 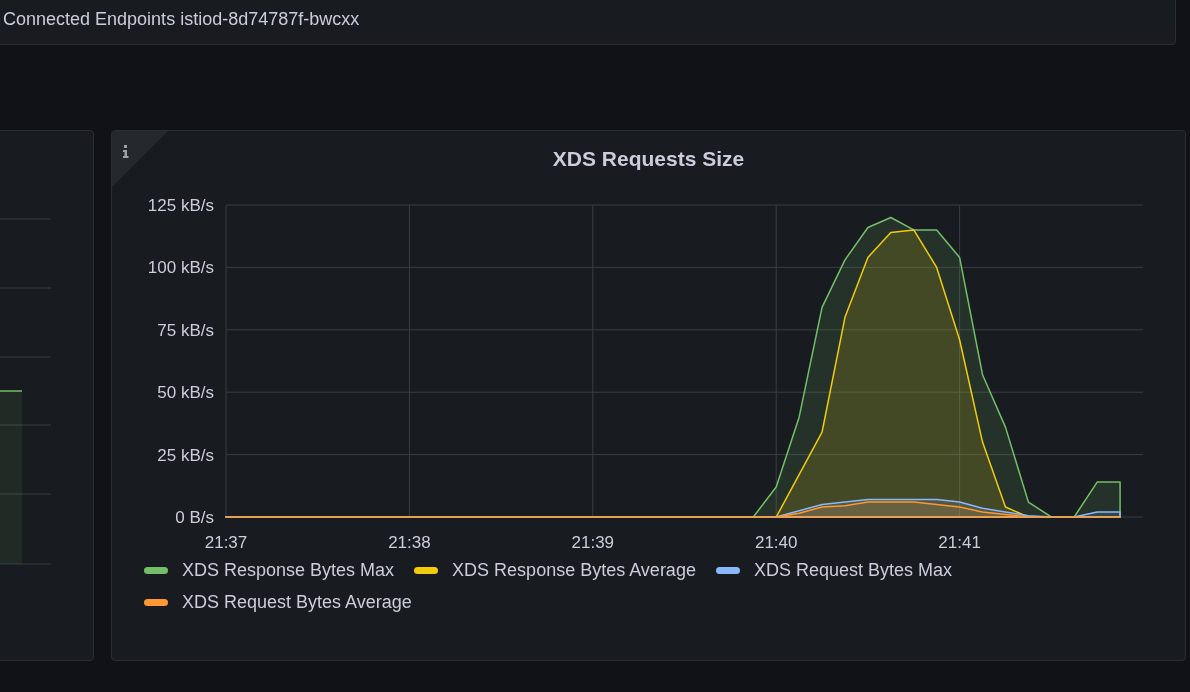 I want to click on legend-label: XDS Response Bytes Average, so click(x=574, y=570).